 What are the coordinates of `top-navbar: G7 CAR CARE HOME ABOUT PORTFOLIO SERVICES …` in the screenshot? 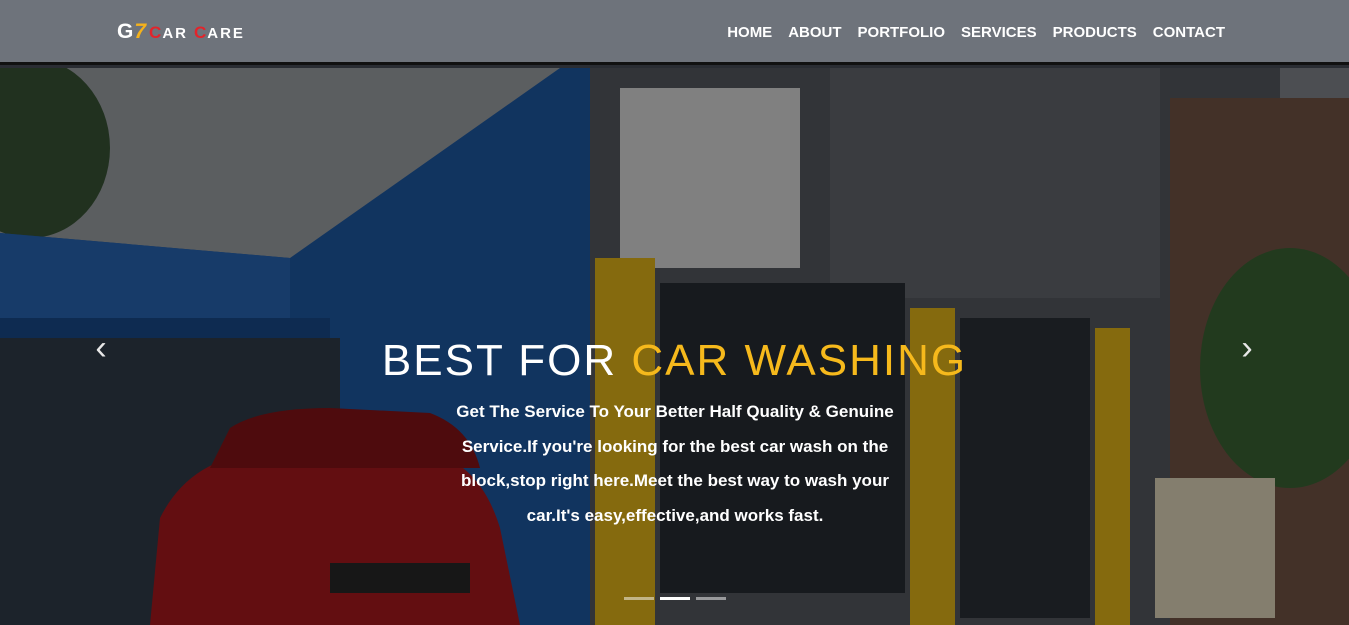 It's located at (674, 32).